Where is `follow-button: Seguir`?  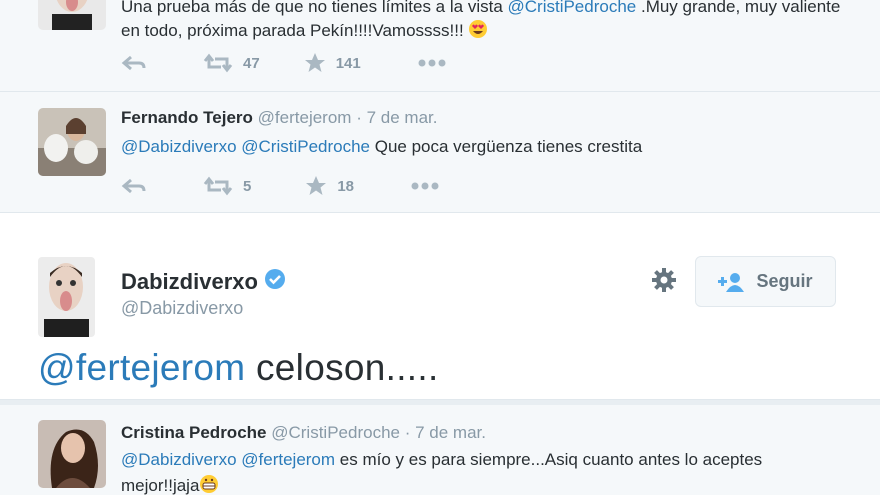 follow-button: Seguir is located at coordinates (765, 281).